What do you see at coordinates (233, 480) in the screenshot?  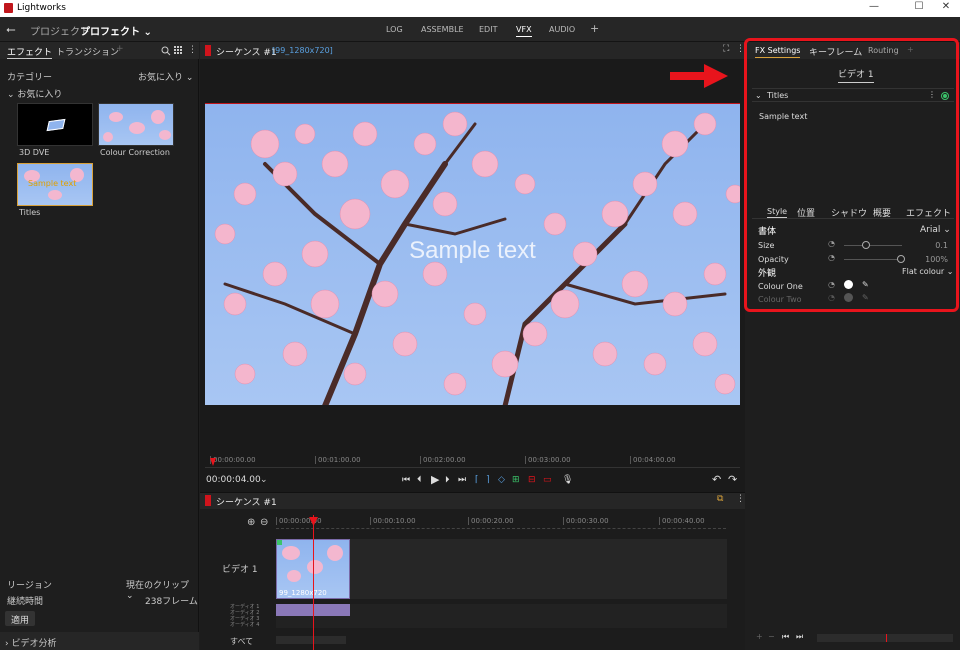 I see `timecode-display: 00:00:04.00` at bounding box center [233, 480].